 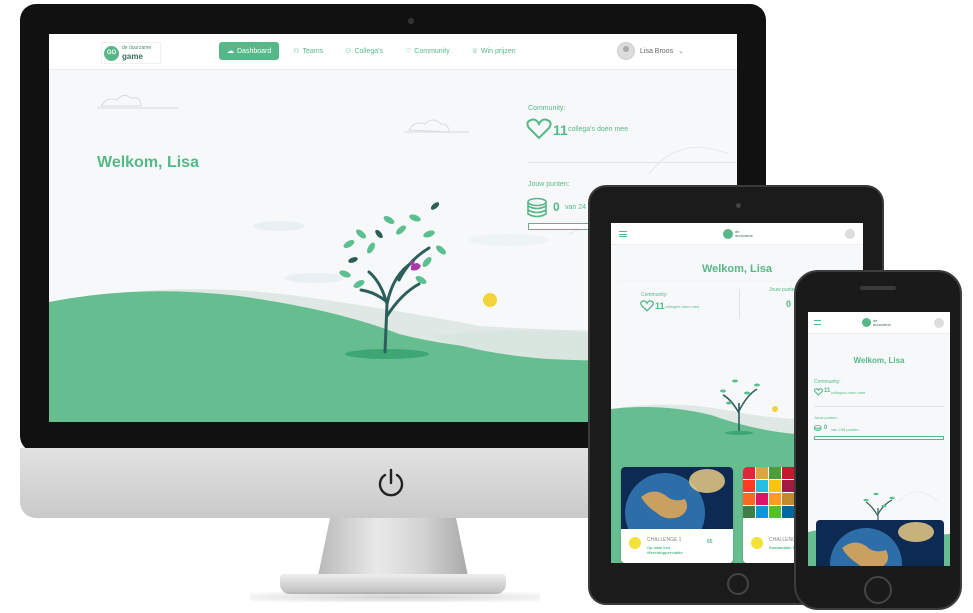 I want to click on logo-text-top: de duurzame, so click(x=137, y=48).